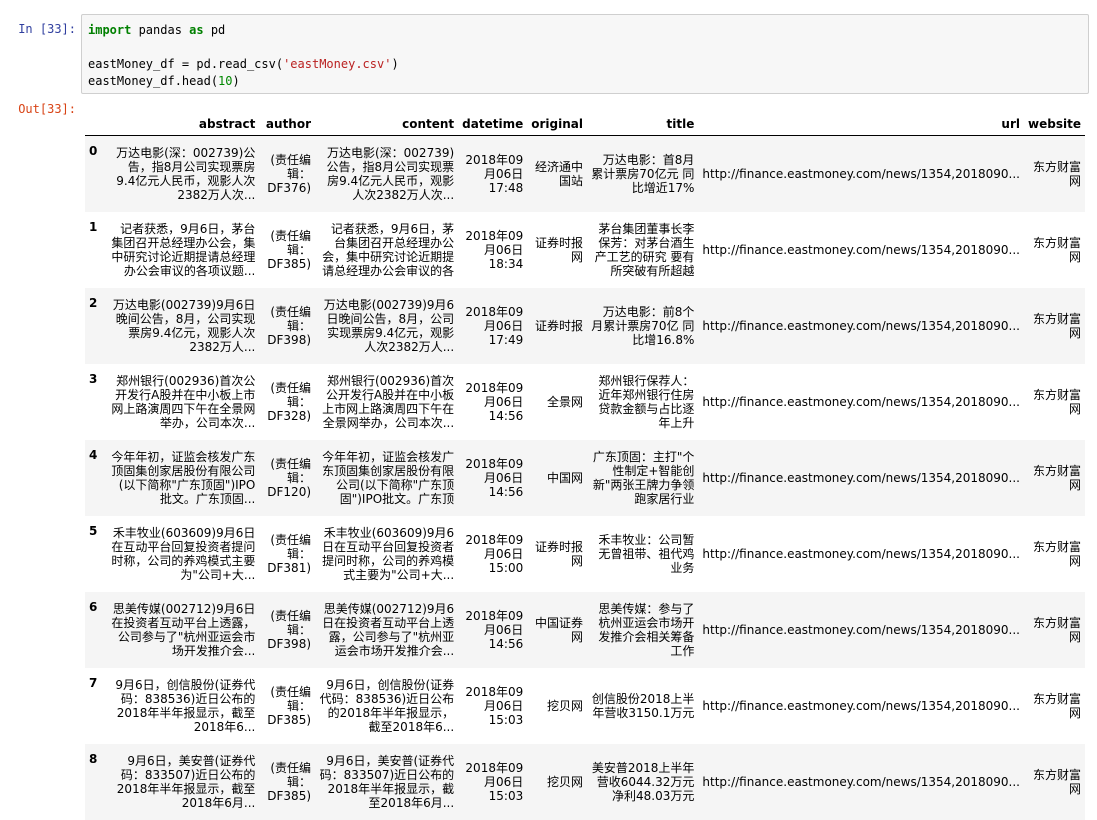 The width and height of the screenshot is (1097, 820). I want to click on code-line-import: import pandas as pd, so click(585, 30).